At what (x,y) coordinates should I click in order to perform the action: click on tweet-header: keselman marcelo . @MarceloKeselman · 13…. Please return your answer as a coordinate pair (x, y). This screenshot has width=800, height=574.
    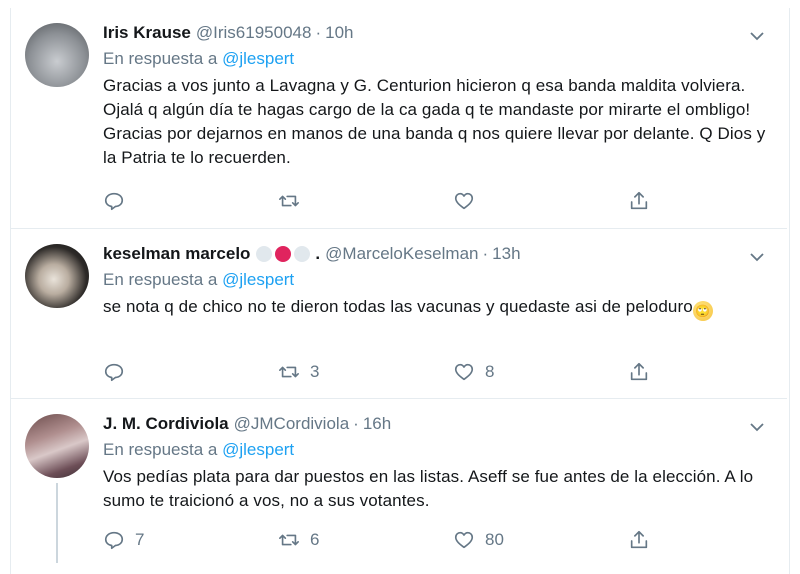
    Looking at the image, I should click on (435, 254).